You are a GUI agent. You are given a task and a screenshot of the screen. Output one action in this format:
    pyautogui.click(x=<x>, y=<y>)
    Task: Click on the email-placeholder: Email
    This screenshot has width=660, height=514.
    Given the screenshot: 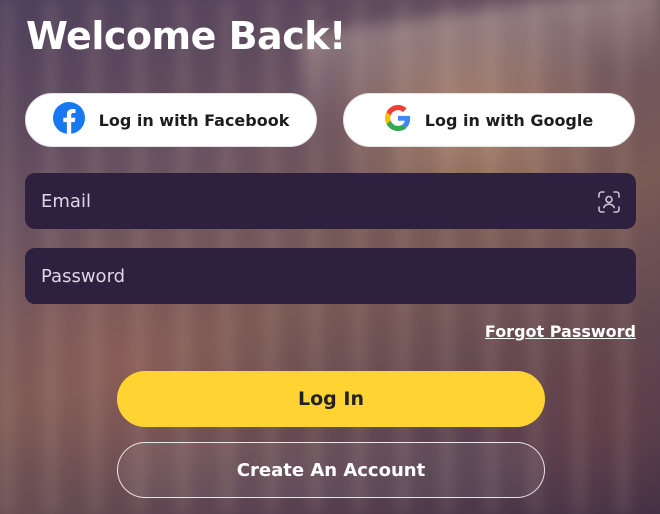 What is the action you would take?
    pyautogui.click(x=66, y=201)
    